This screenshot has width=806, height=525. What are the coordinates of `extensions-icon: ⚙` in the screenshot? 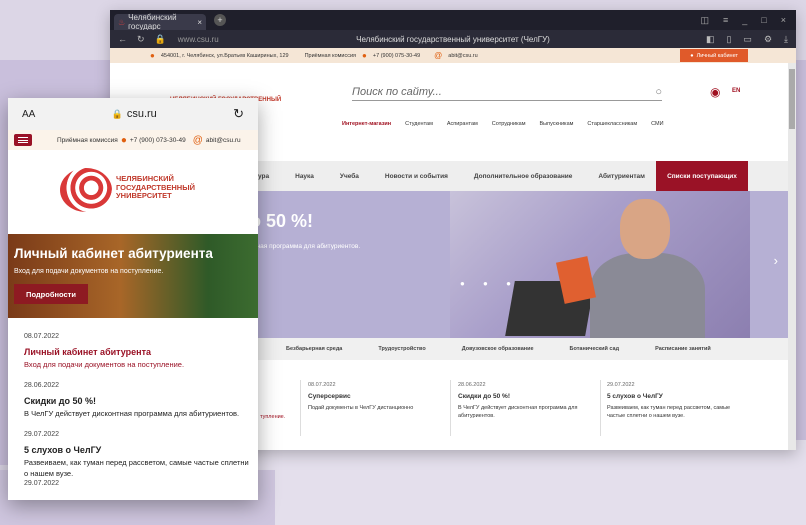 It's located at (768, 39).